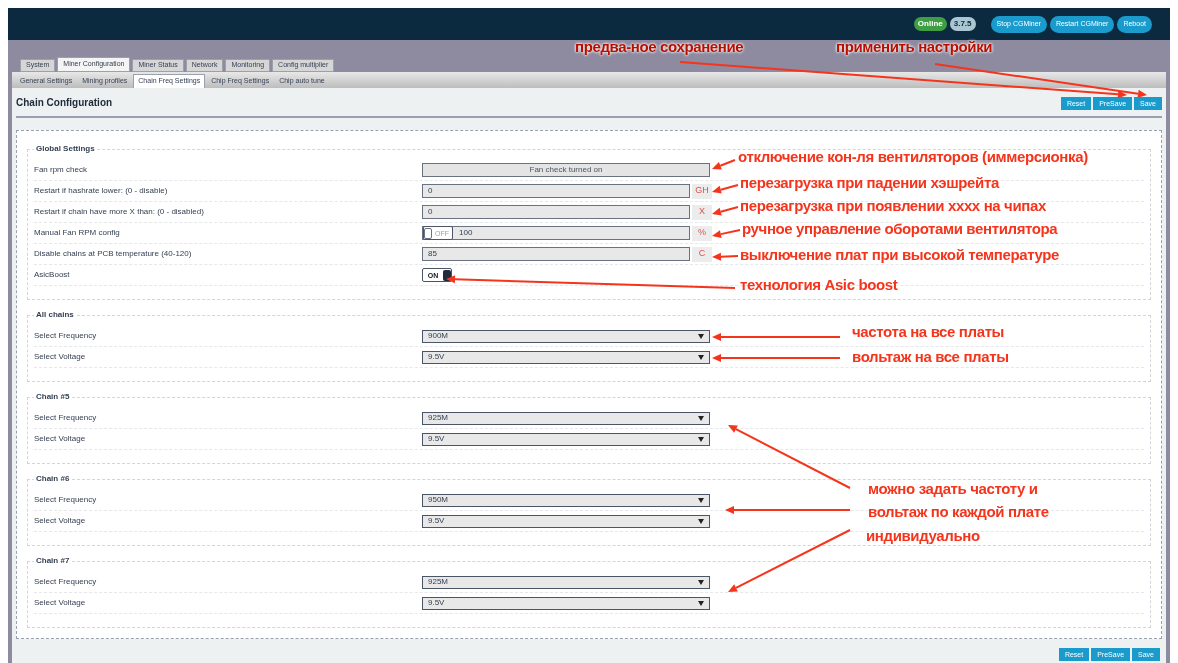 Image resolution: width=1178 pixels, height=663 pixels. What do you see at coordinates (65, 149) in the screenshot?
I see `group-legend: Global Settings` at bounding box center [65, 149].